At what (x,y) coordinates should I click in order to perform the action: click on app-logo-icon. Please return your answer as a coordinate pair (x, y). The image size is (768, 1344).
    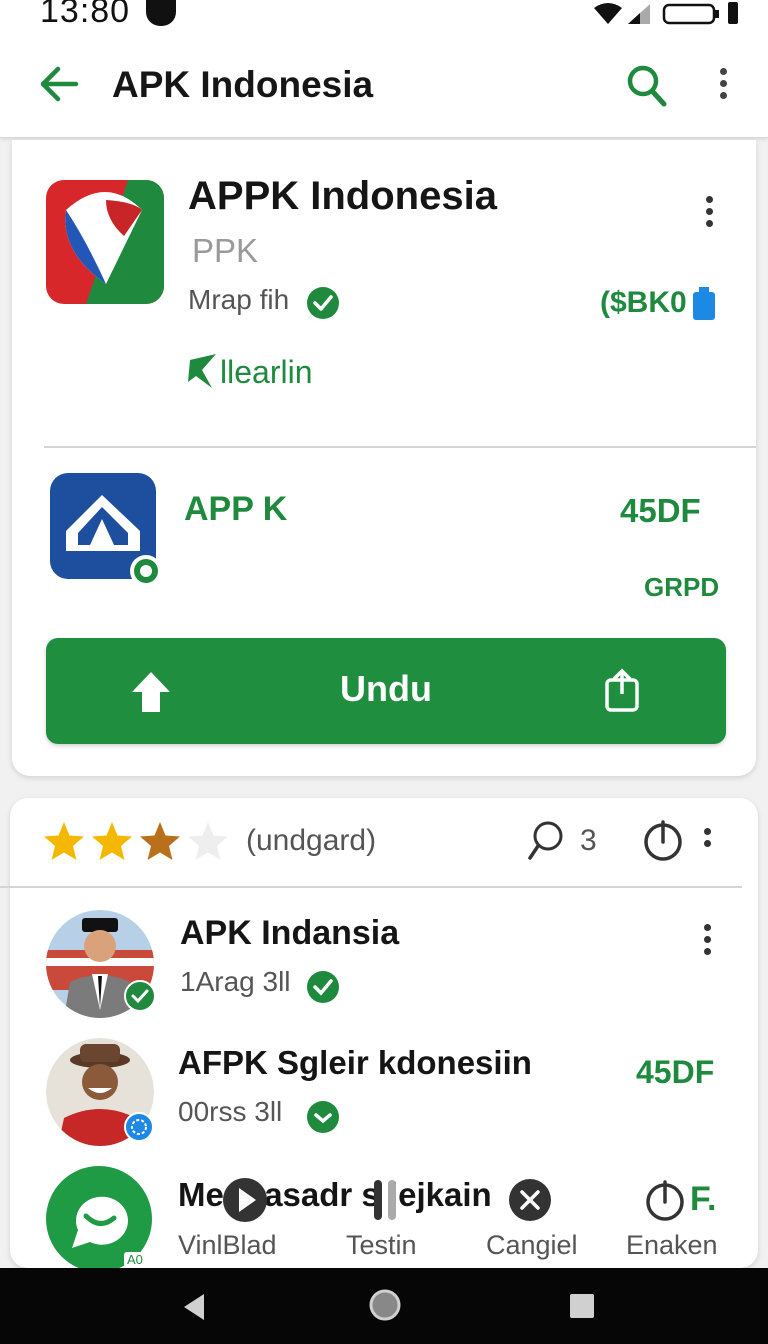
    Looking at the image, I should click on (105, 242).